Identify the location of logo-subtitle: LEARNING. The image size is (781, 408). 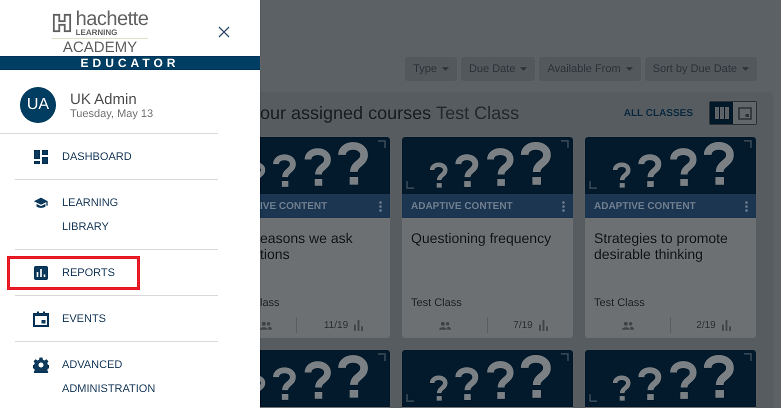
(97, 33).